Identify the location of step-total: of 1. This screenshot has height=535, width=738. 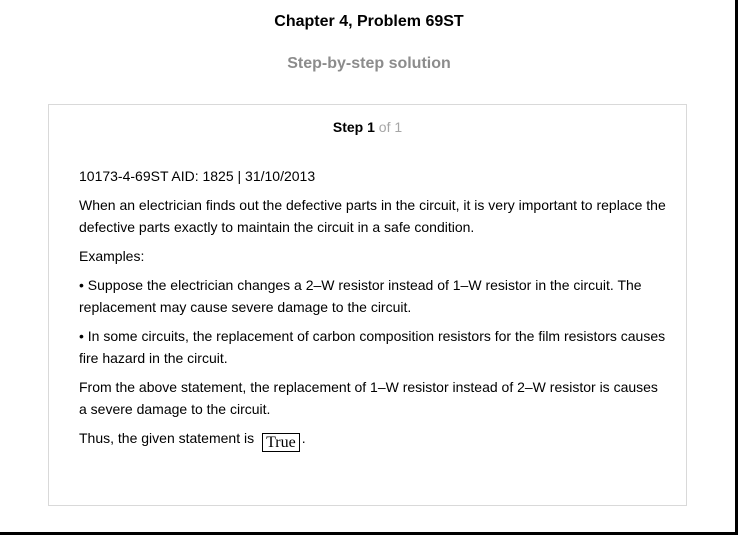
(390, 127).